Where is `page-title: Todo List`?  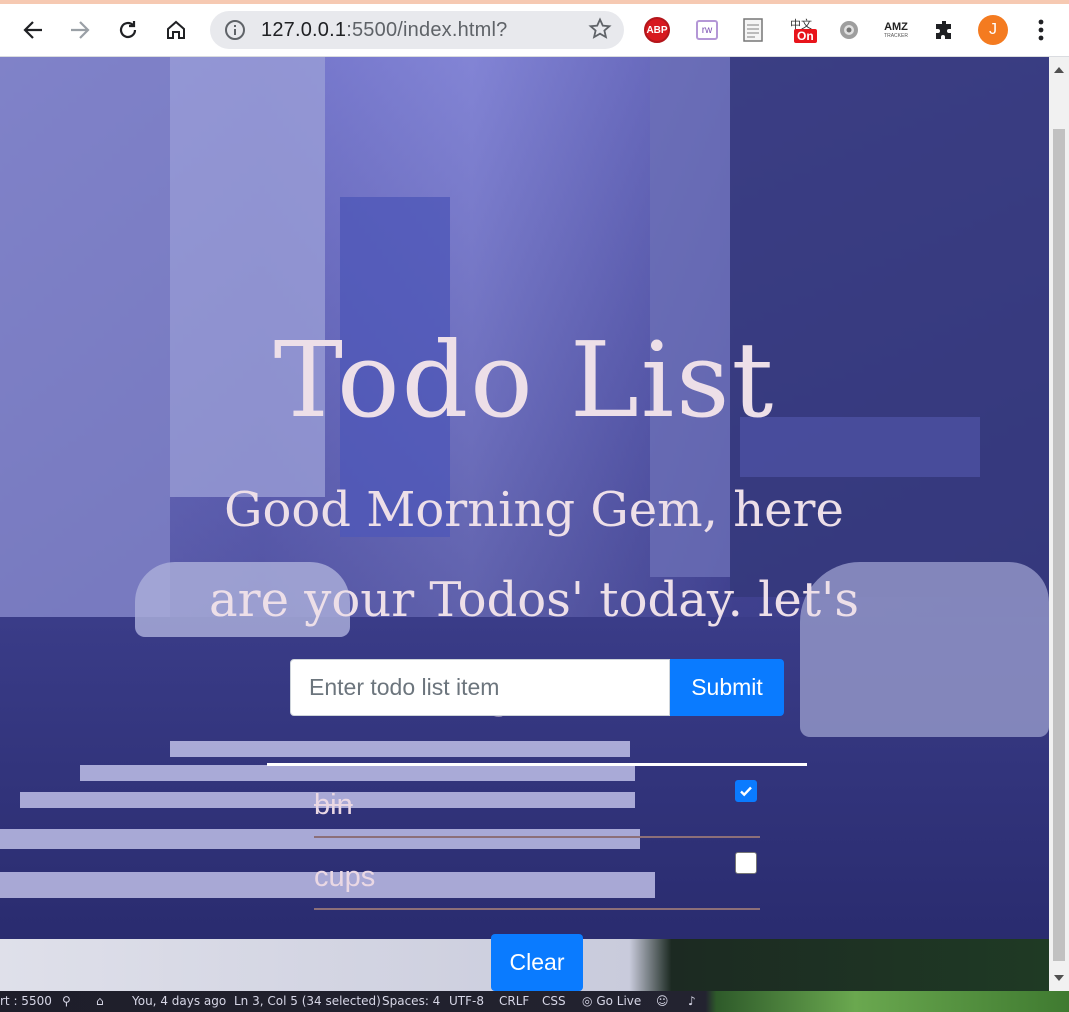 page-title: Todo List is located at coordinates (524, 380).